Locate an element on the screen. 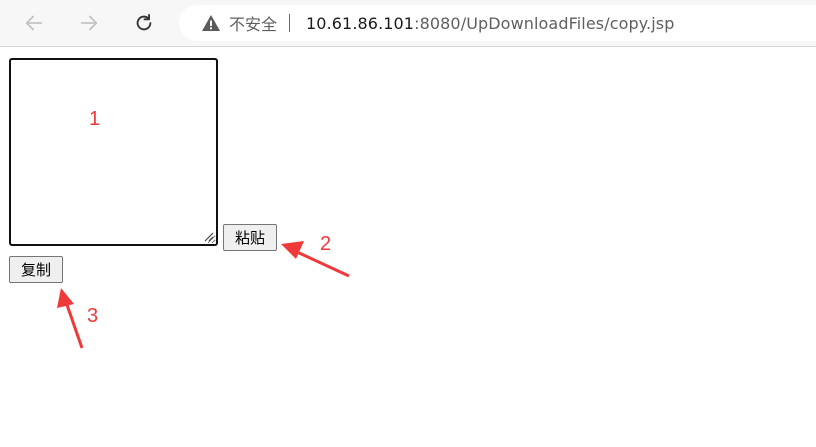 The width and height of the screenshot is (816, 447). copy-button: 复制 is located at coordinates (36, 269).